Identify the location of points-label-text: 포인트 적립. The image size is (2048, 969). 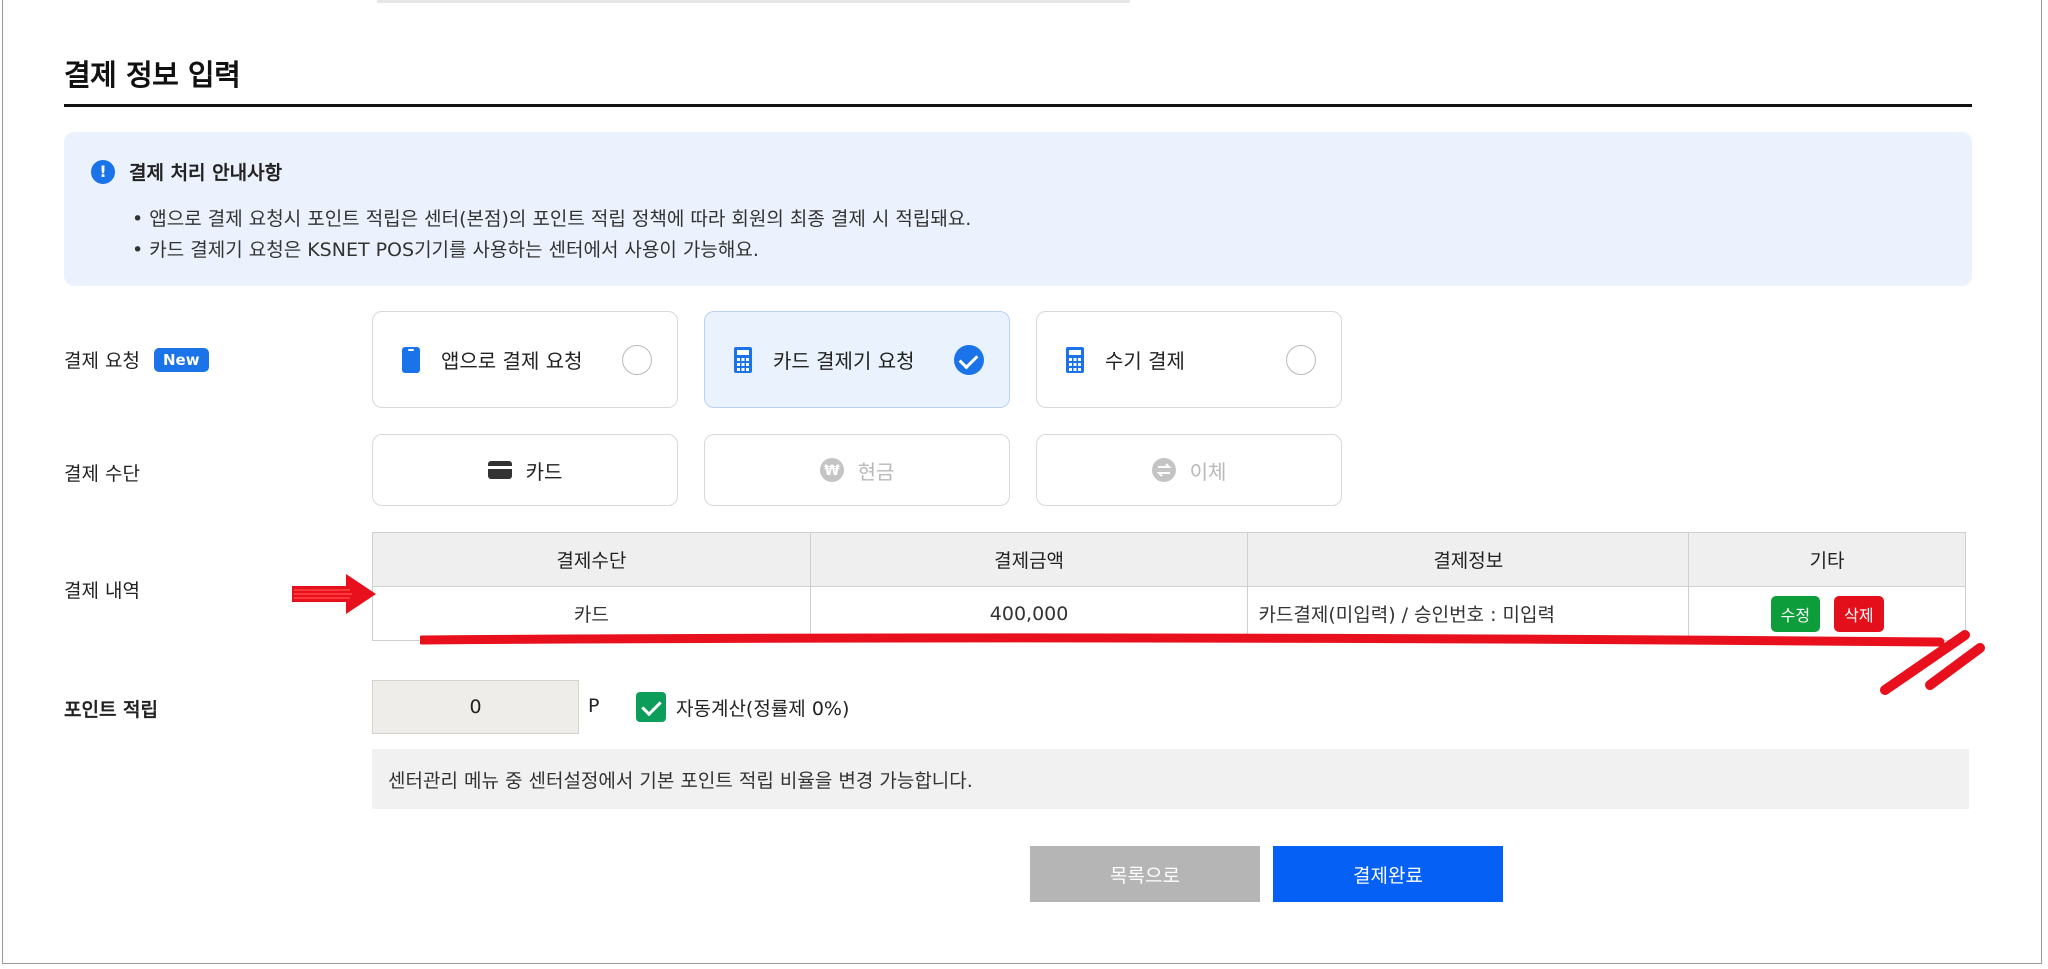
(111, 710).